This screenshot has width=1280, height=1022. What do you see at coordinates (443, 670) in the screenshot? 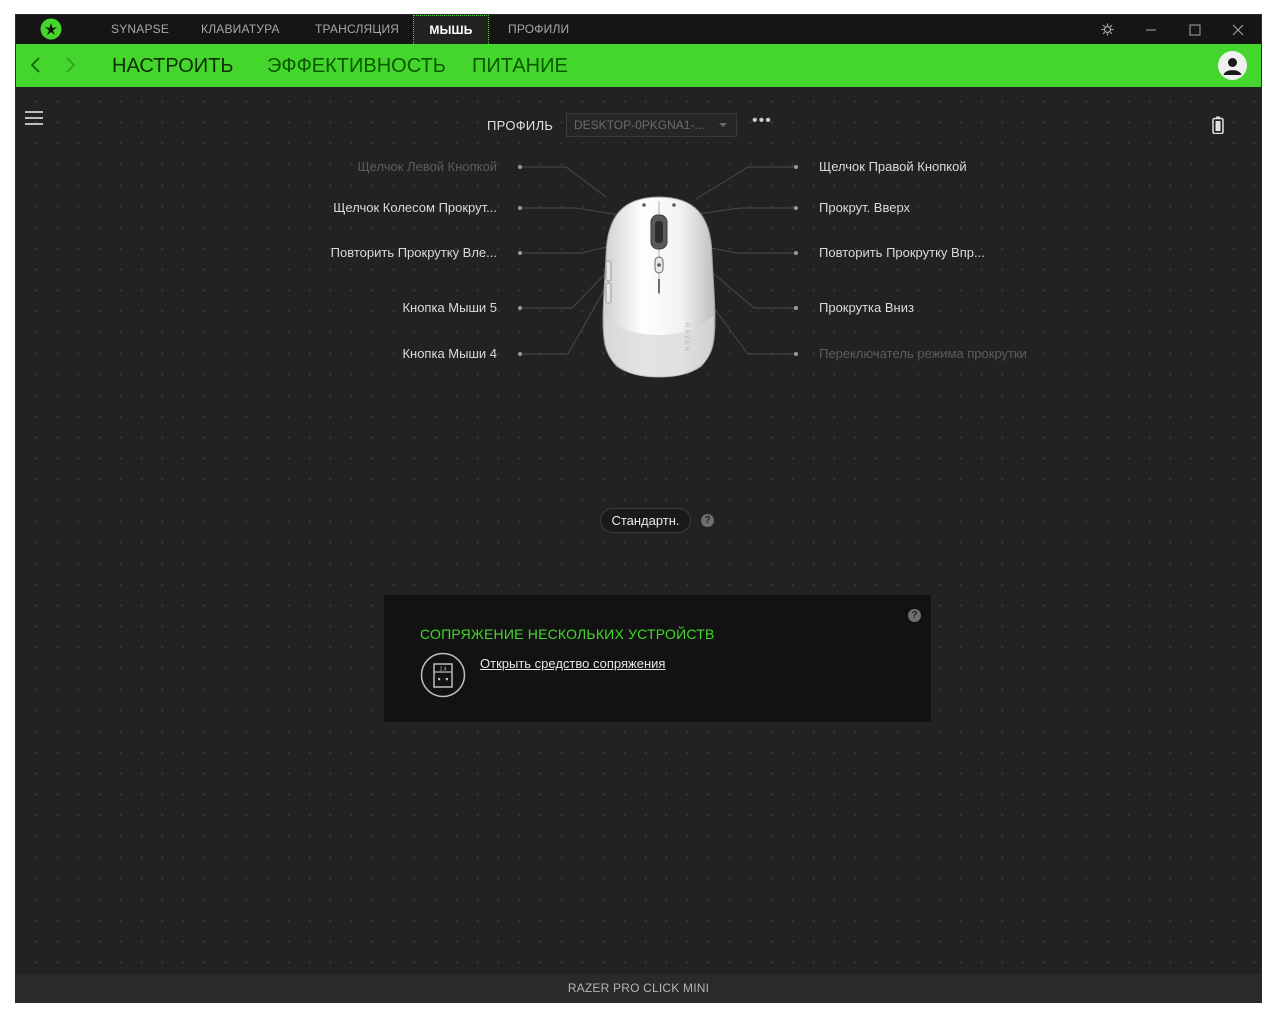
I see `pairing-icon-text: 2.4` at bounding box center [443, 670].